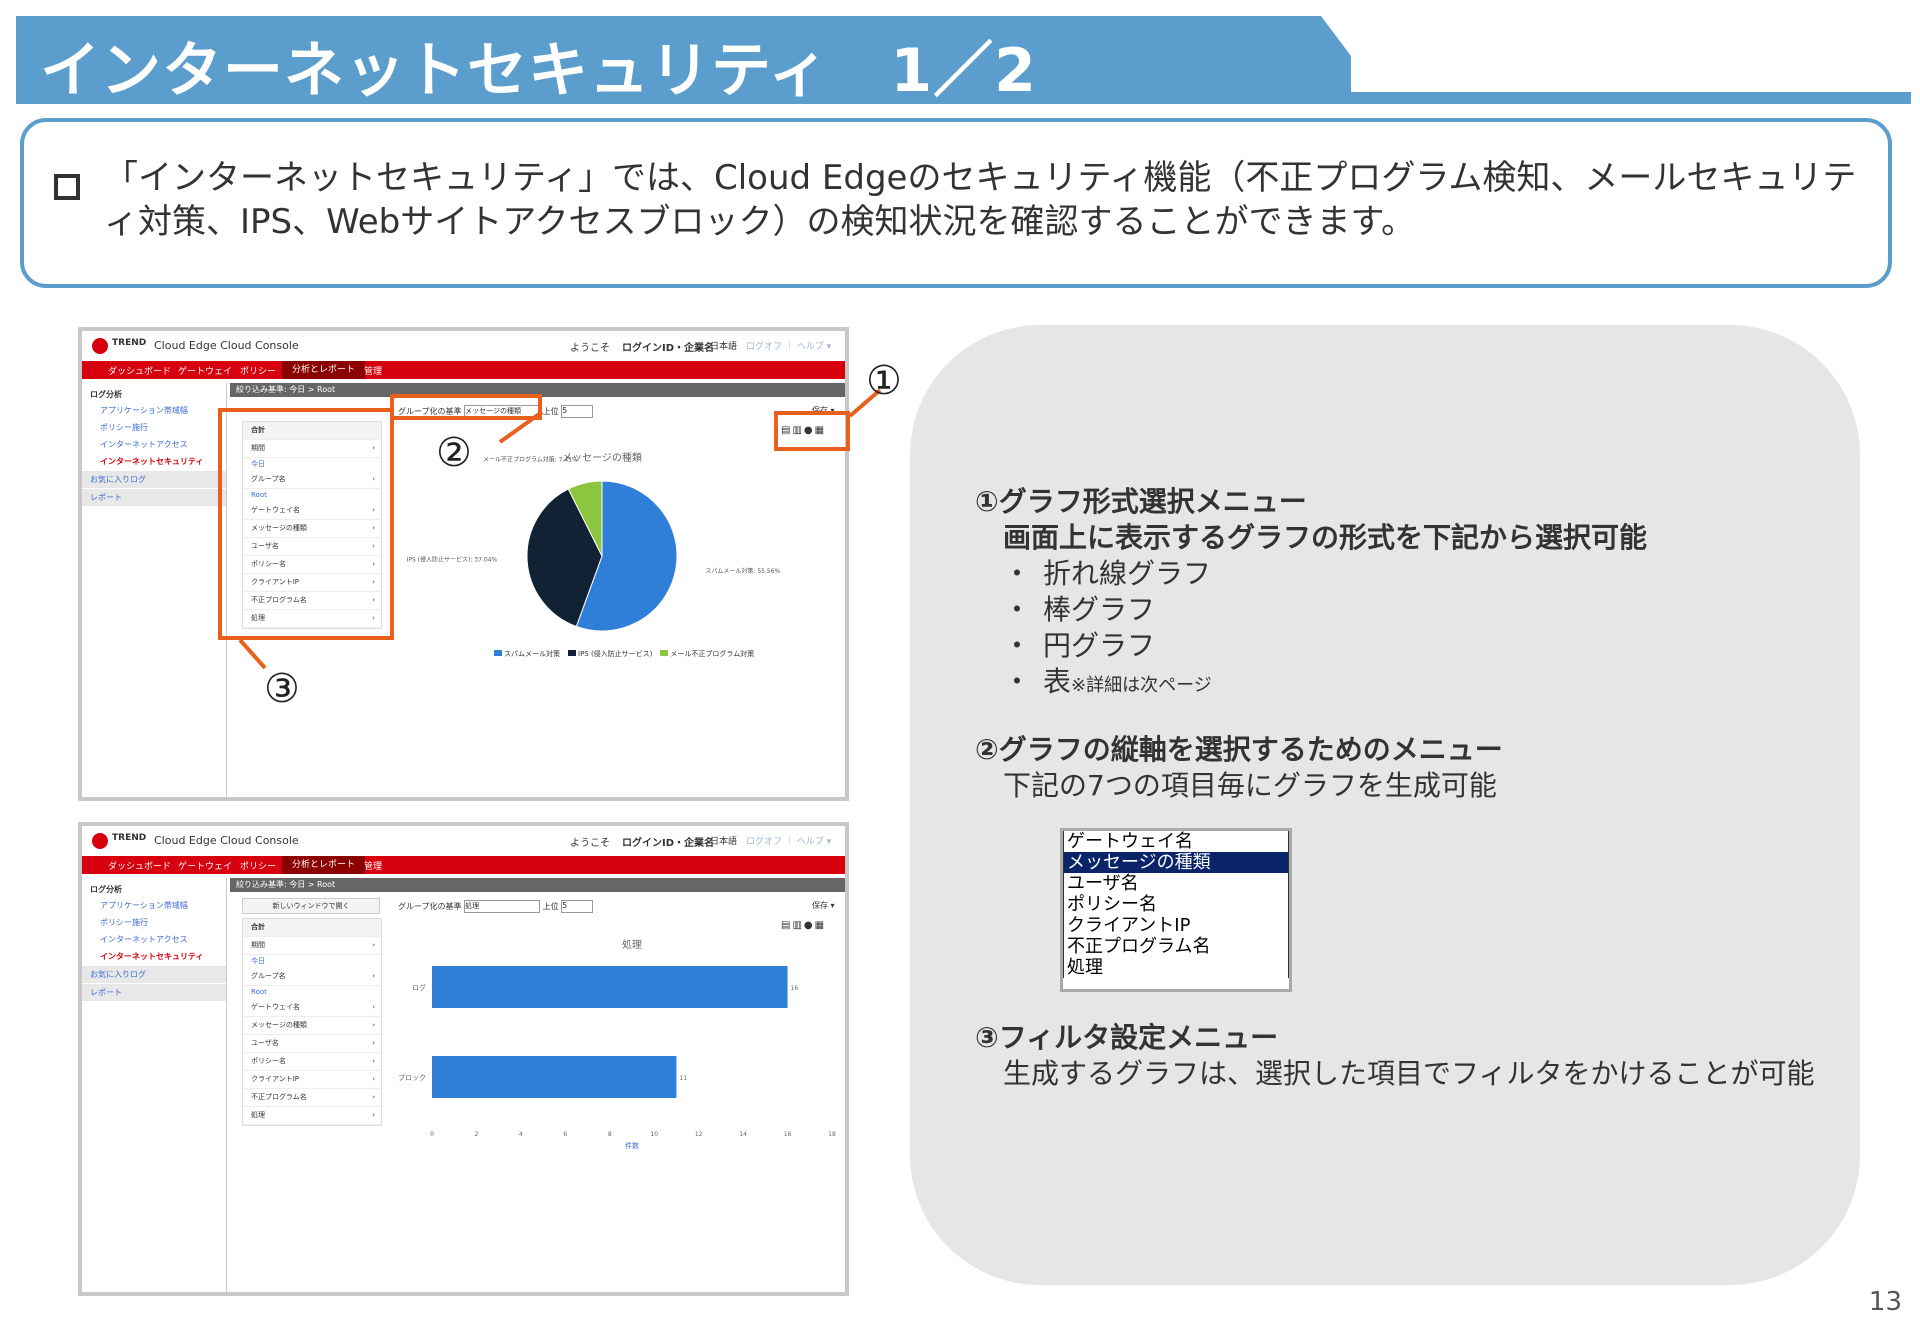 This screenshot has width=1920, height=1327. What do you see at coordinates (282, 689) in the screenshot?
I see `callout-3: ③` at bounding box center [282, 689].